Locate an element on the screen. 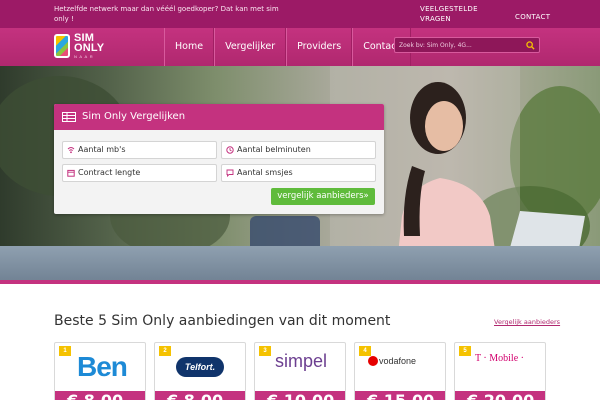 Image resolution: width=600 pixels, height=400 pixels. contract-length-label: Contract lengte is located at coordinates (109, 172).